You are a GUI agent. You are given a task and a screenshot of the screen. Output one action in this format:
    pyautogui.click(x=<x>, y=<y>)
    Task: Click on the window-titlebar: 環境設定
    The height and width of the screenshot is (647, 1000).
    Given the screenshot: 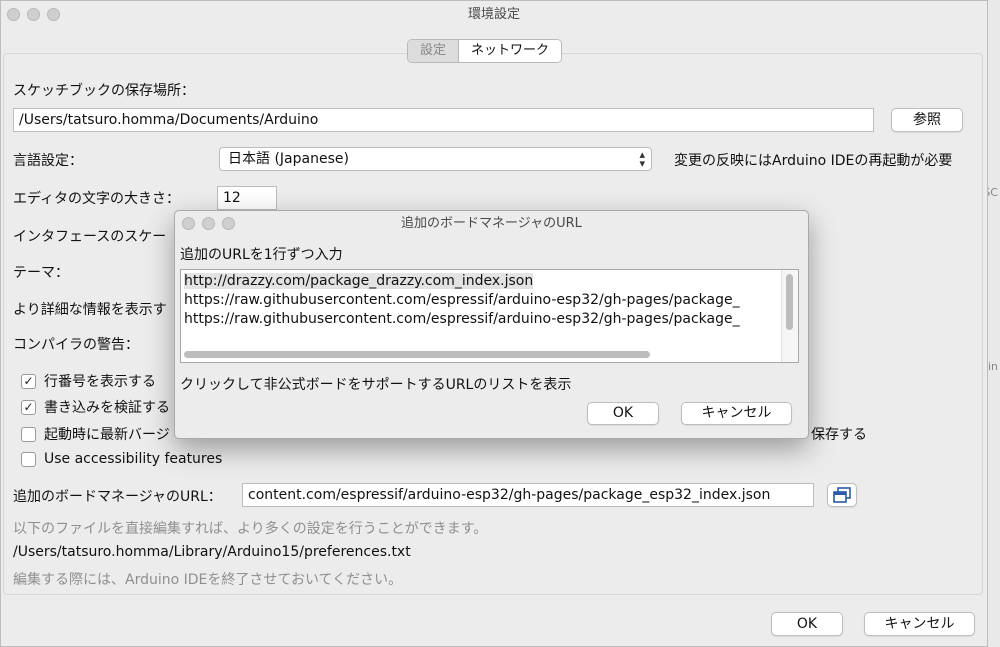 What is the action you would take?
    pyautogui.click(x=494, y=15)
    